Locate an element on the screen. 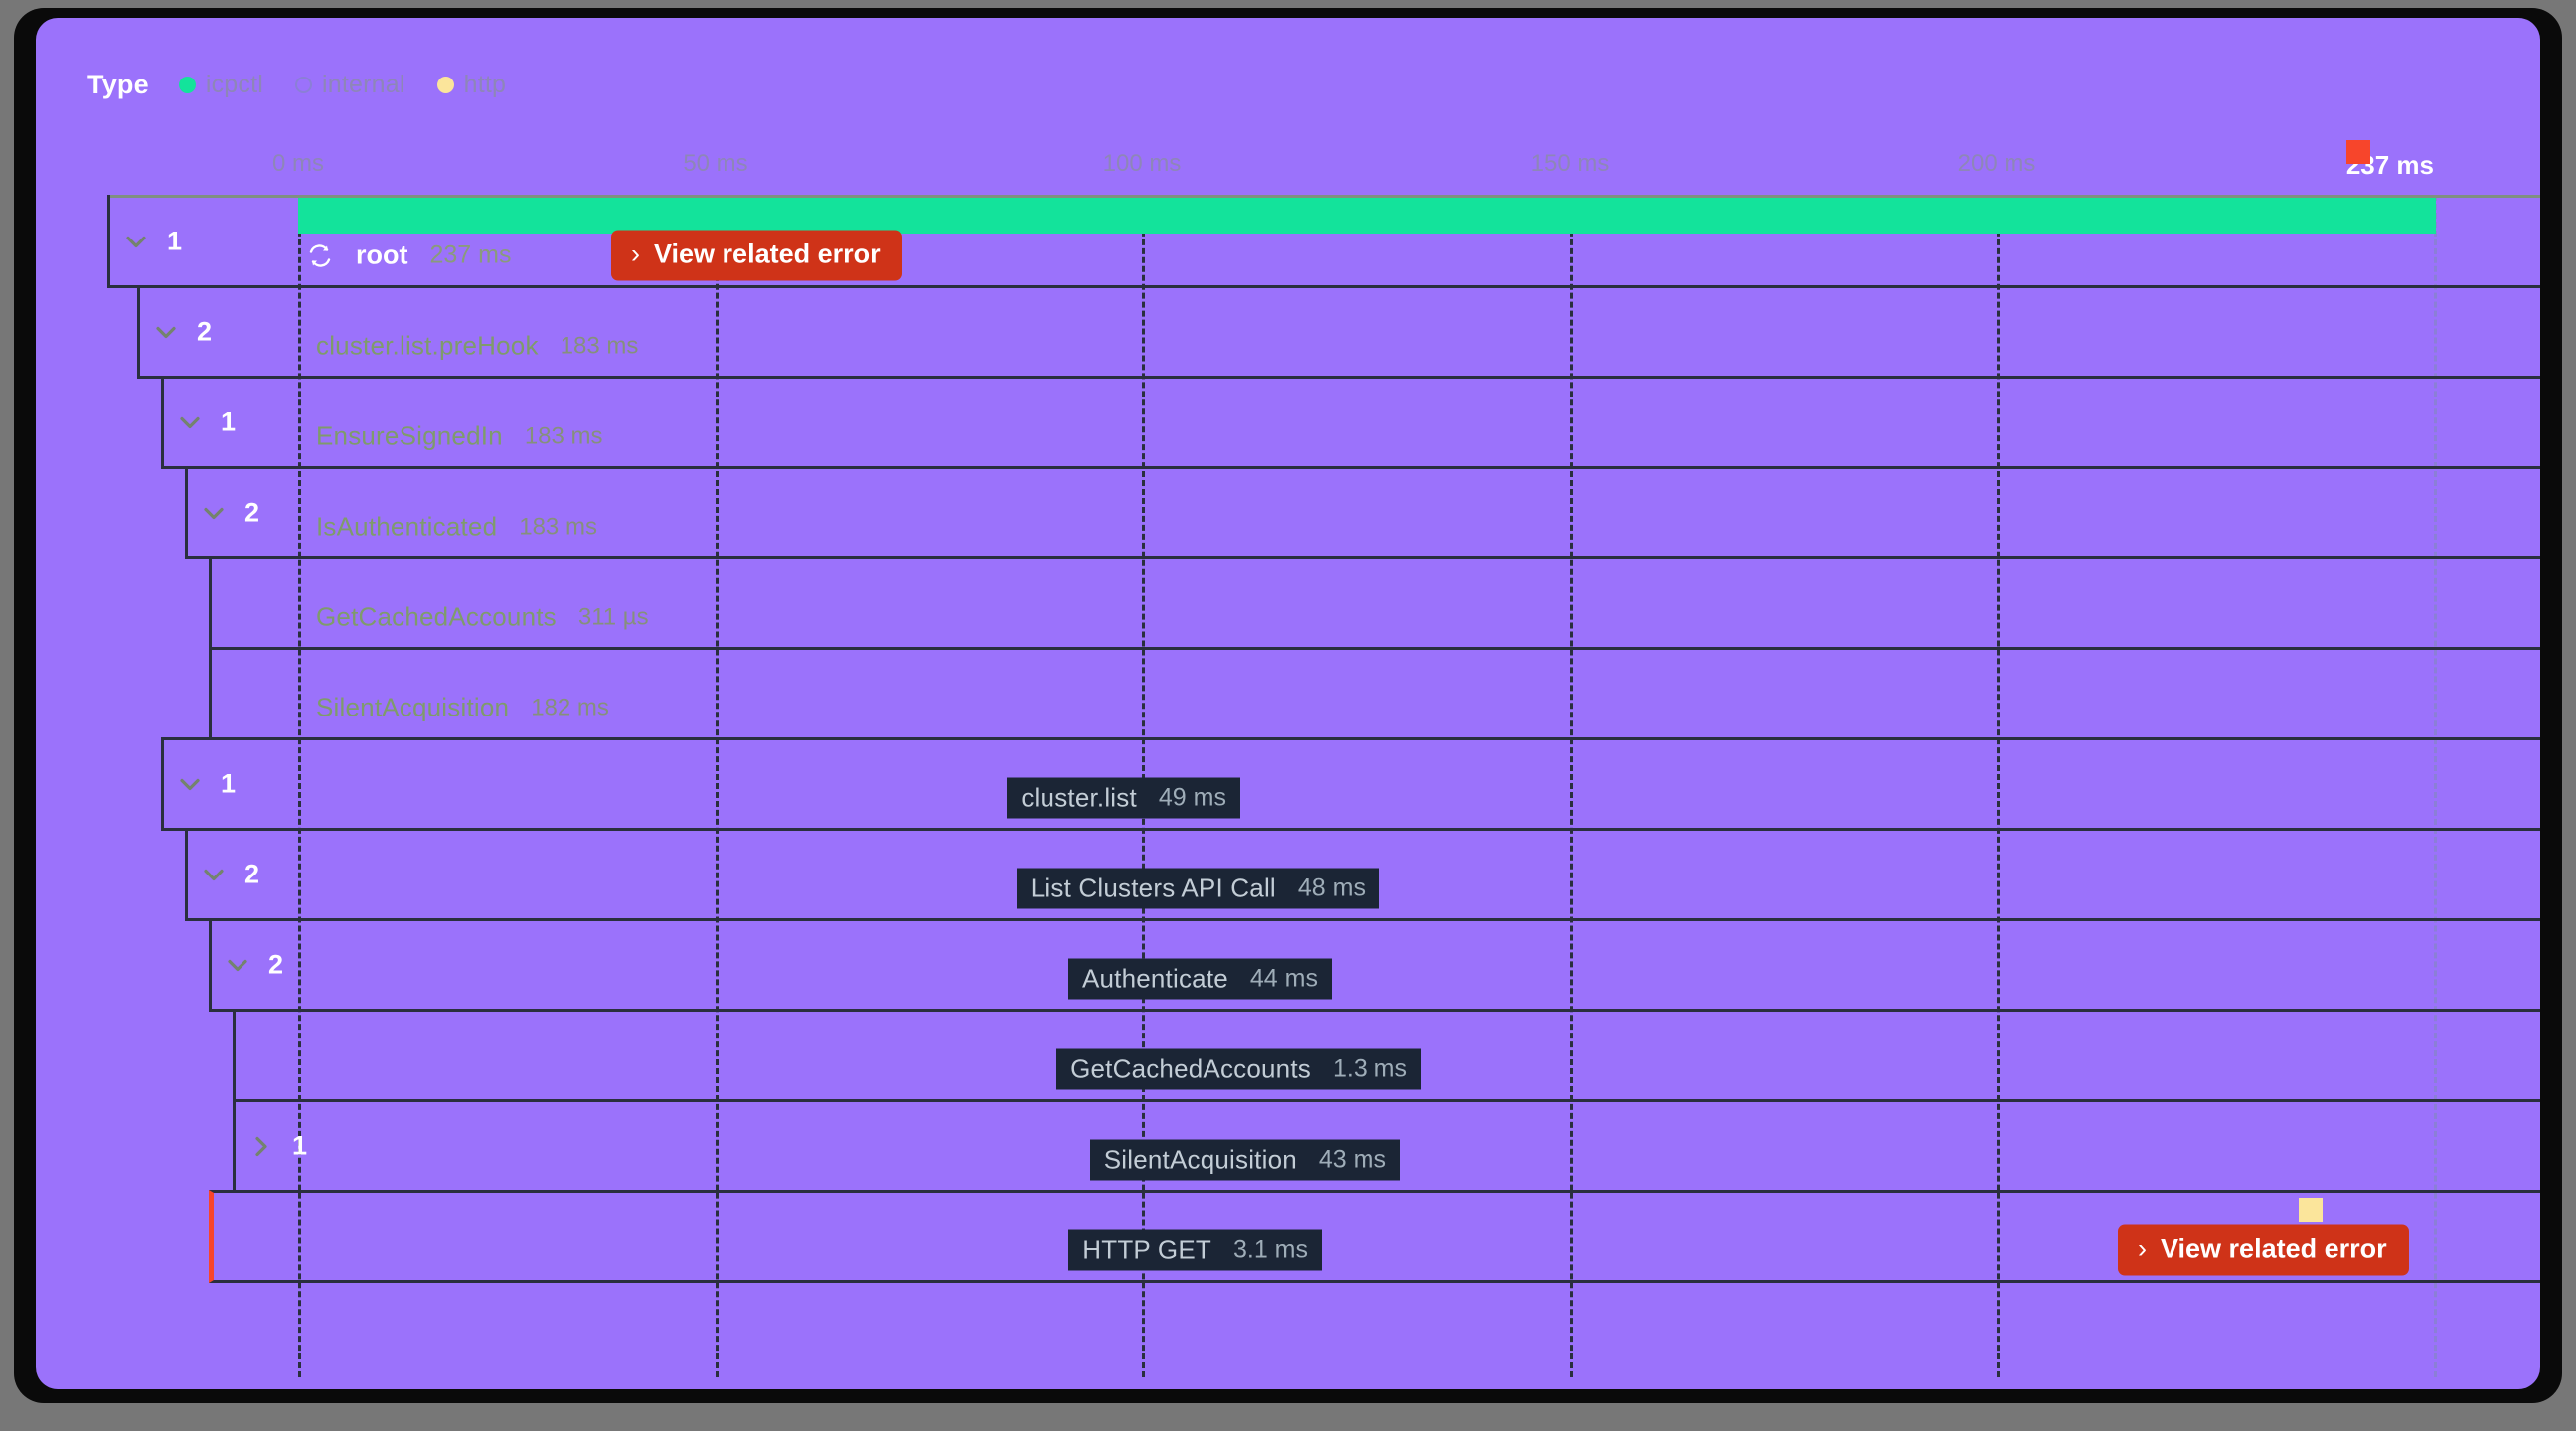 The image size is (2576, 1431). span-duration: 48 ms is located at coordinates (1331, 888).